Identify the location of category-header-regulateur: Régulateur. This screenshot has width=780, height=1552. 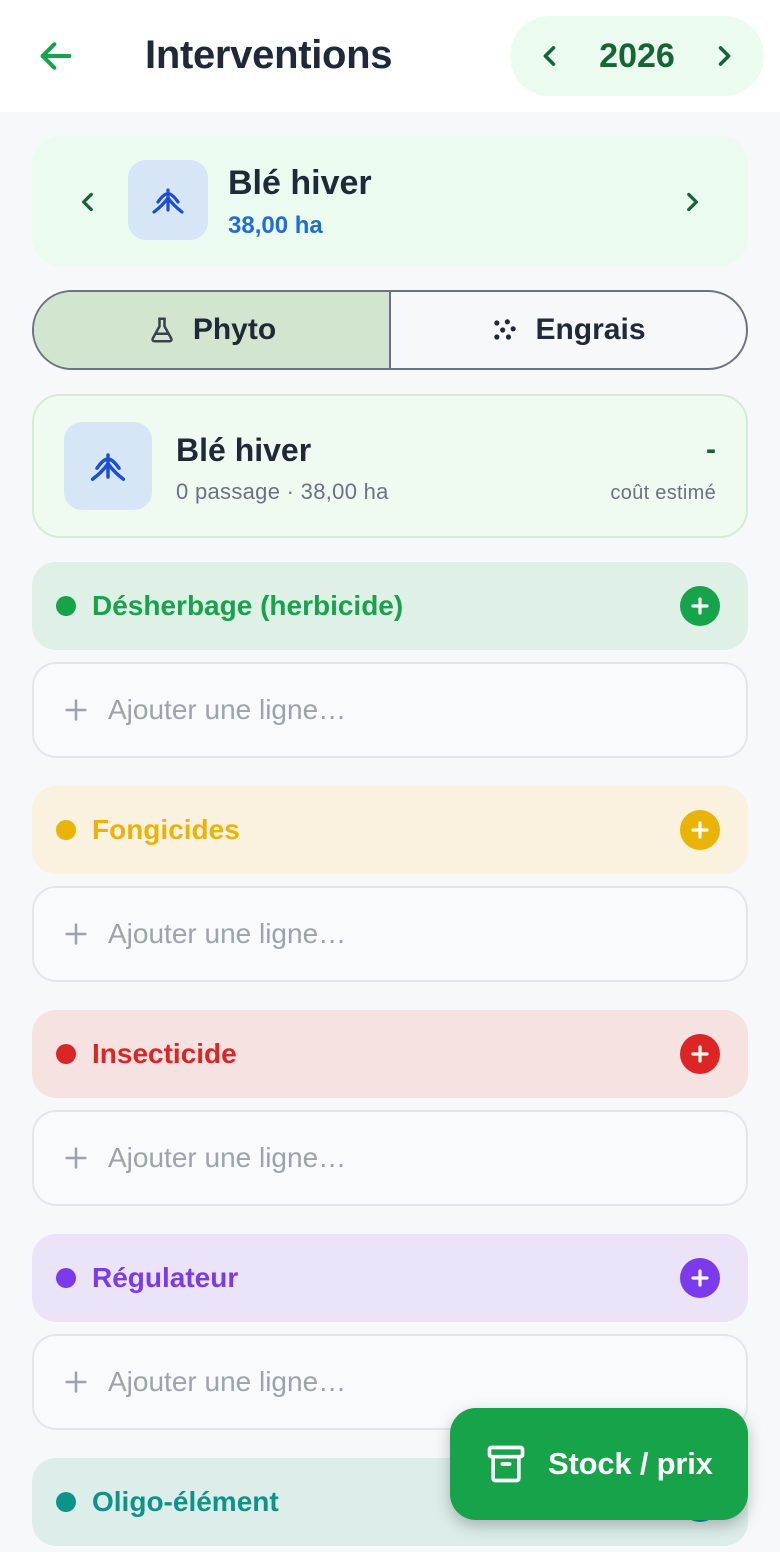
(390, 1278).